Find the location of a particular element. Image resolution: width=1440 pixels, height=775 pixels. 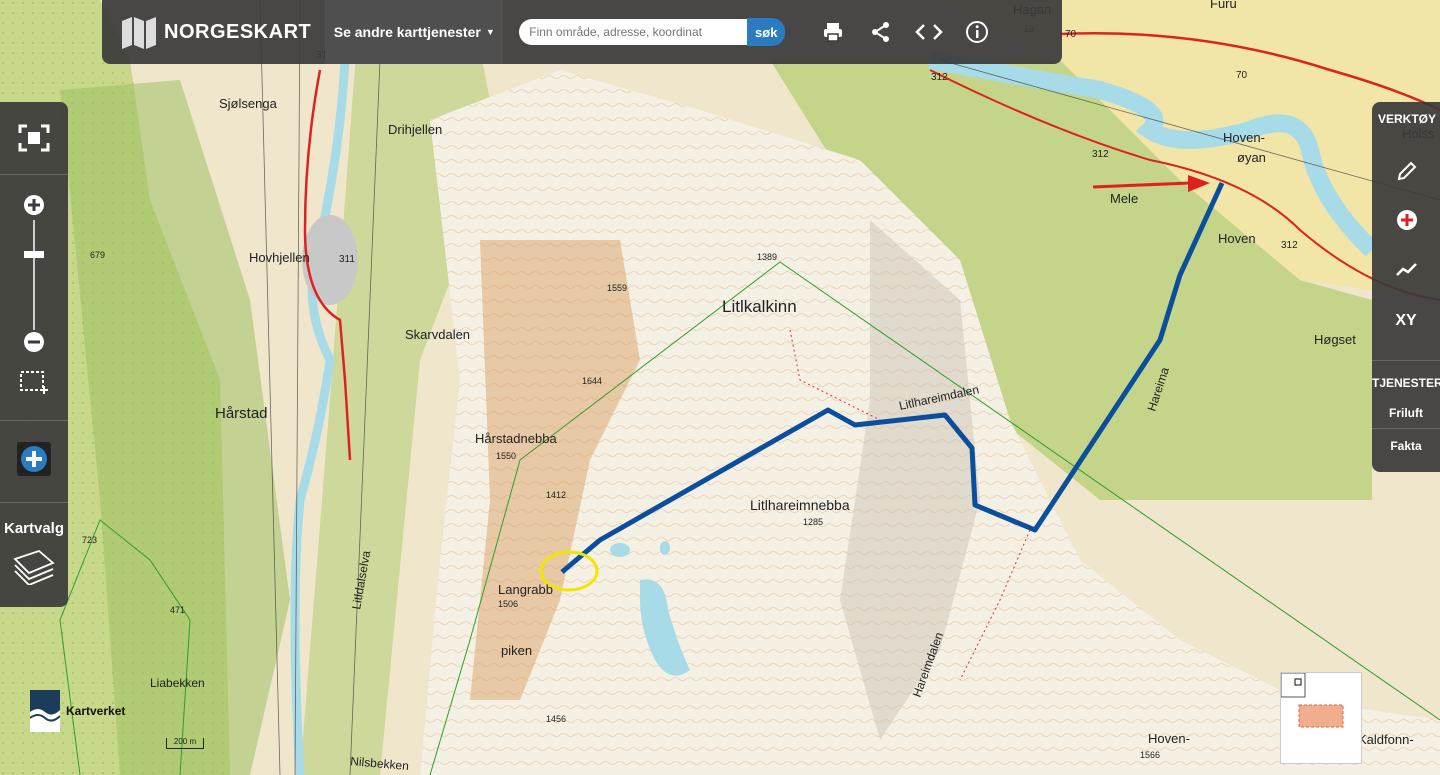

coordinates-button: XY is located at coordinates (1406, 321).